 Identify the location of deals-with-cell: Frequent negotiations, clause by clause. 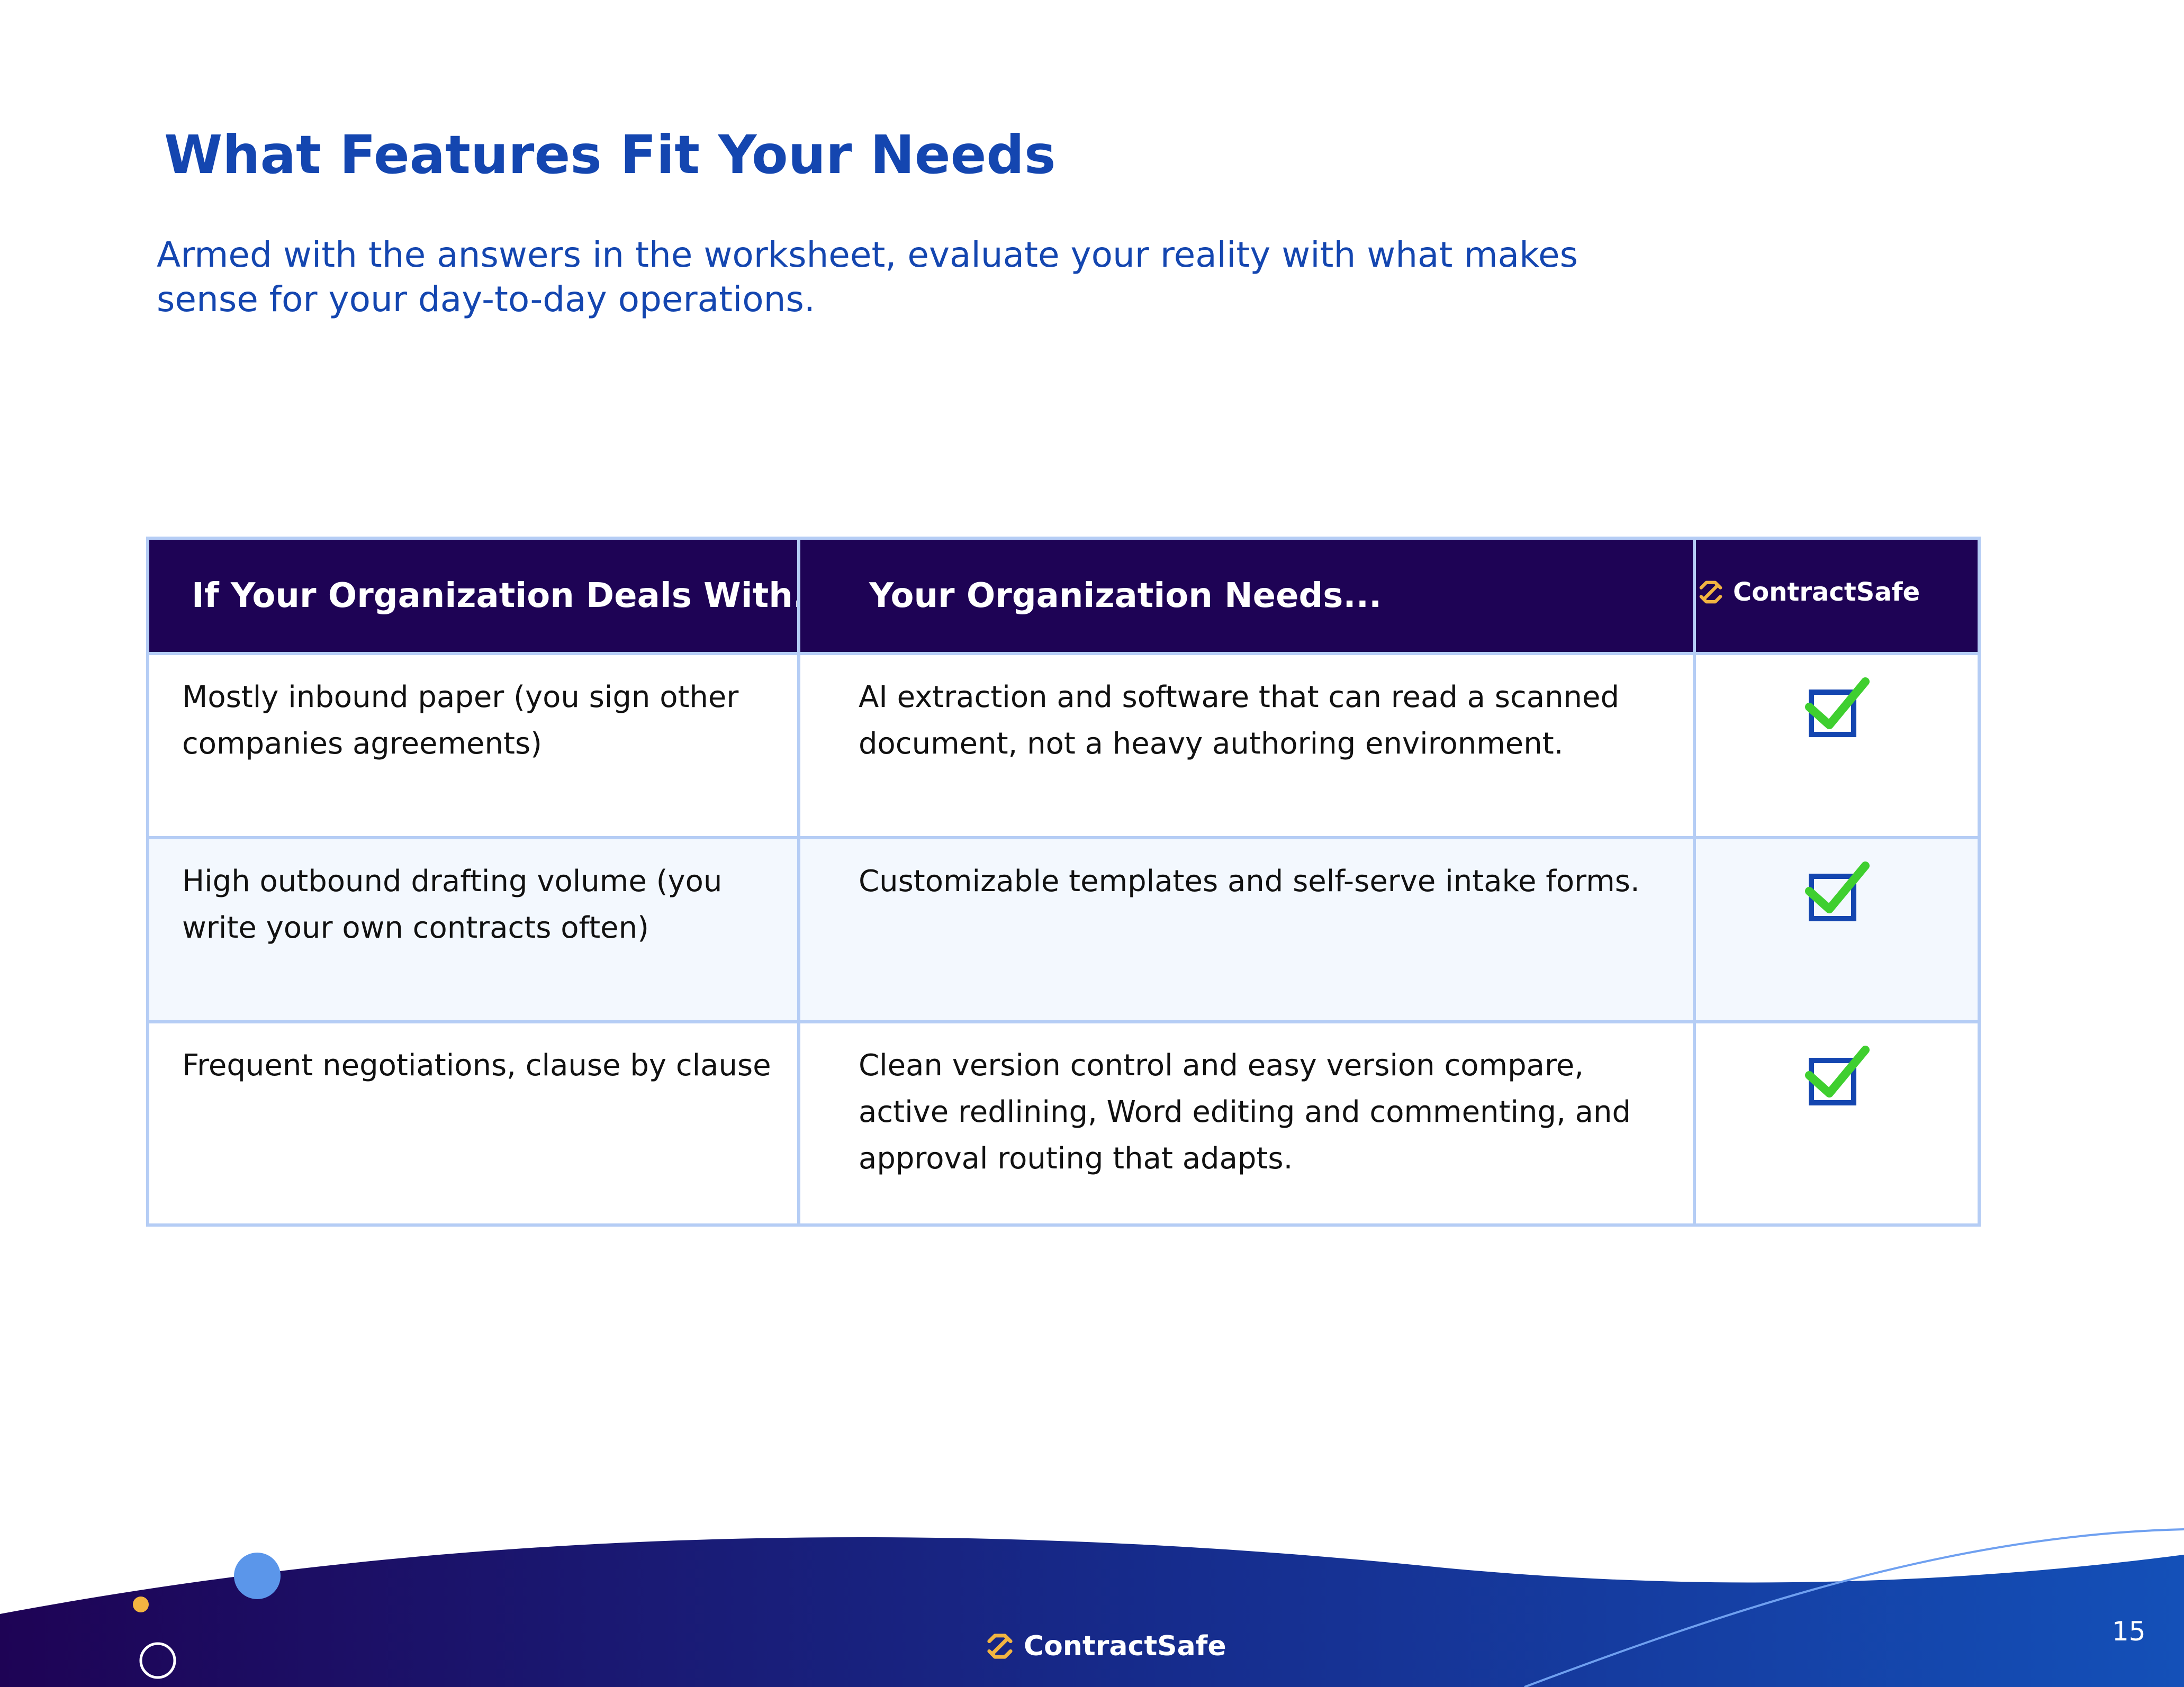
(473, 1123).